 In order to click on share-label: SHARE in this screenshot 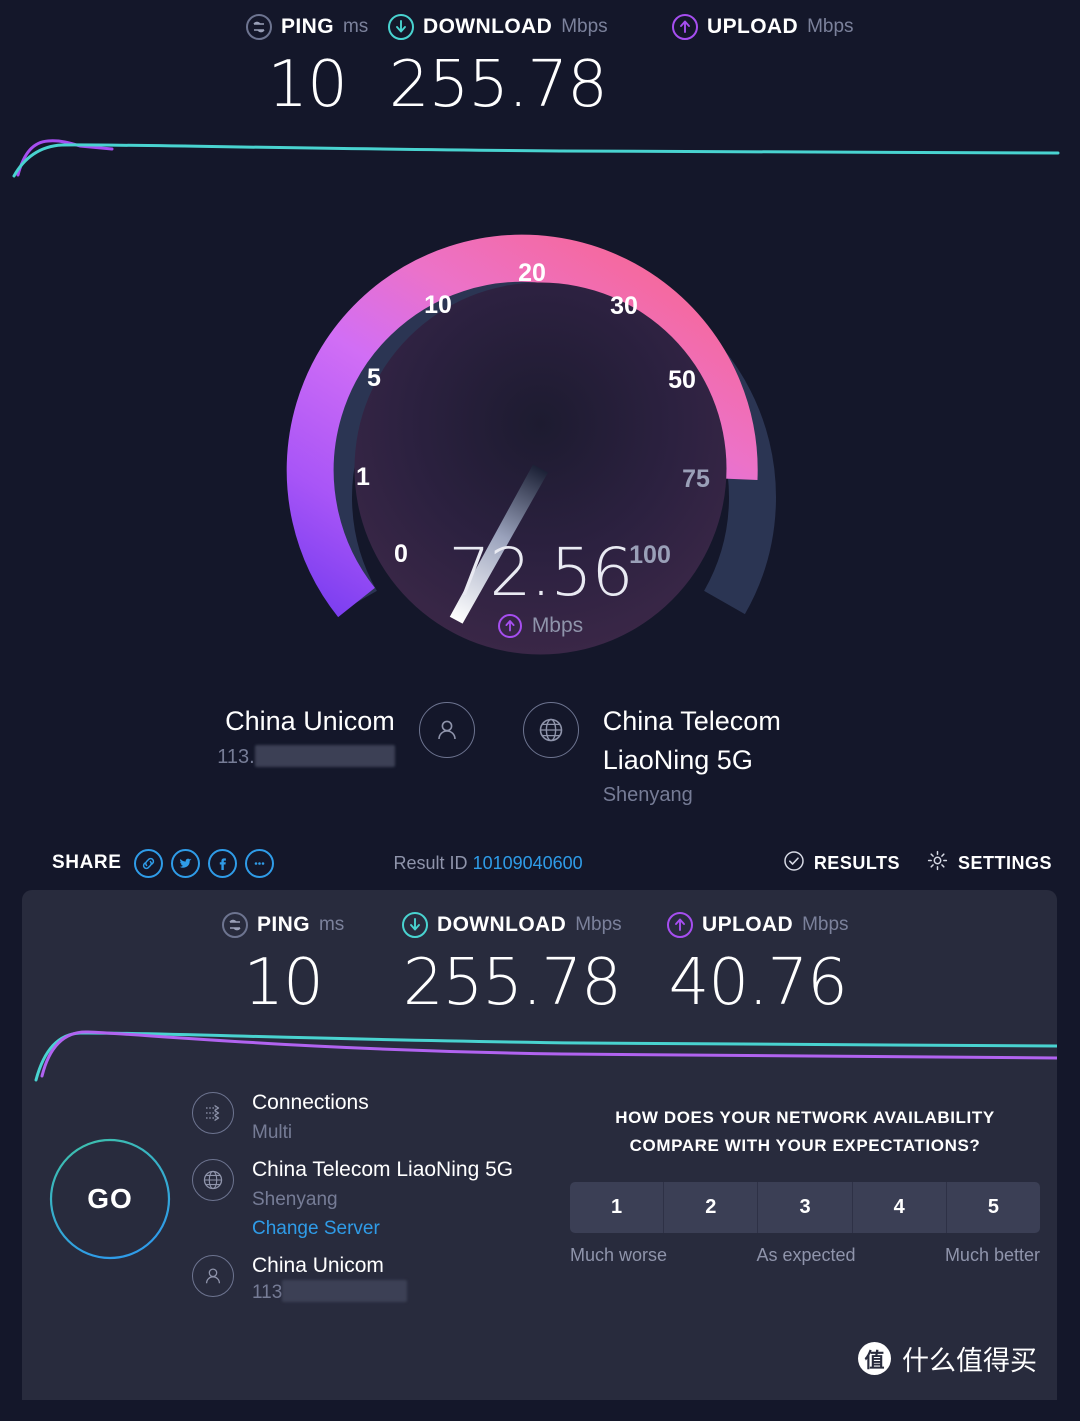, I will do `click(87, 862)`.